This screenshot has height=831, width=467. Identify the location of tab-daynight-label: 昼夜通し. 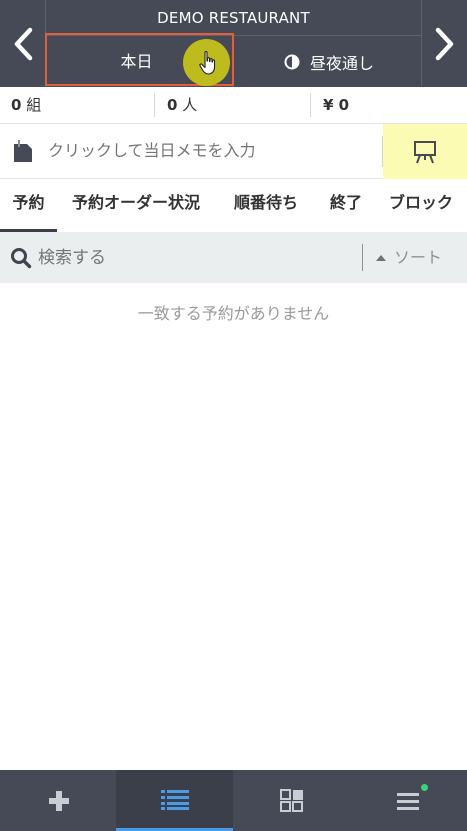
(341, 63).